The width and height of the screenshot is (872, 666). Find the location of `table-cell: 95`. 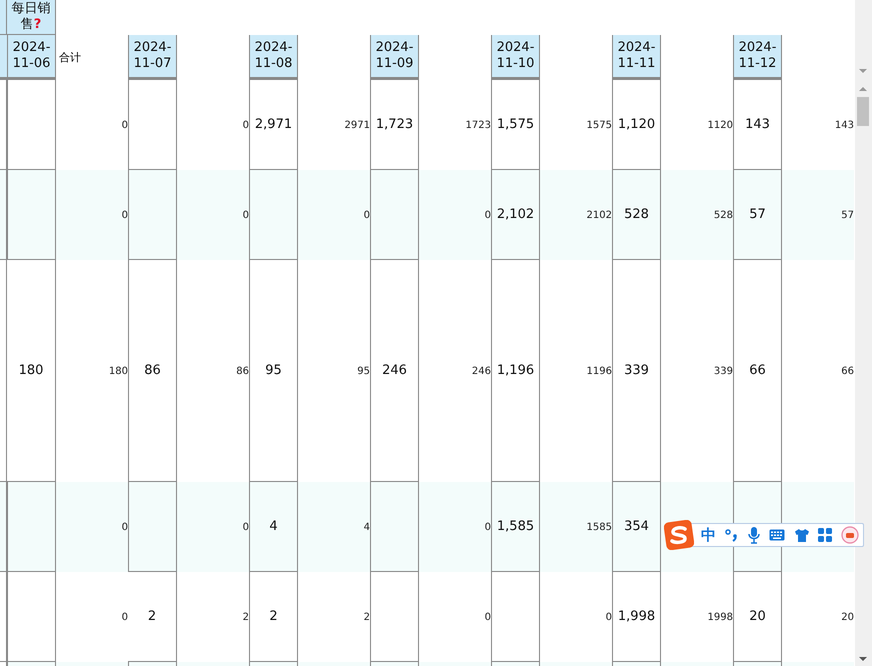

table-cell: 95 is located at coordinates (273, 371).